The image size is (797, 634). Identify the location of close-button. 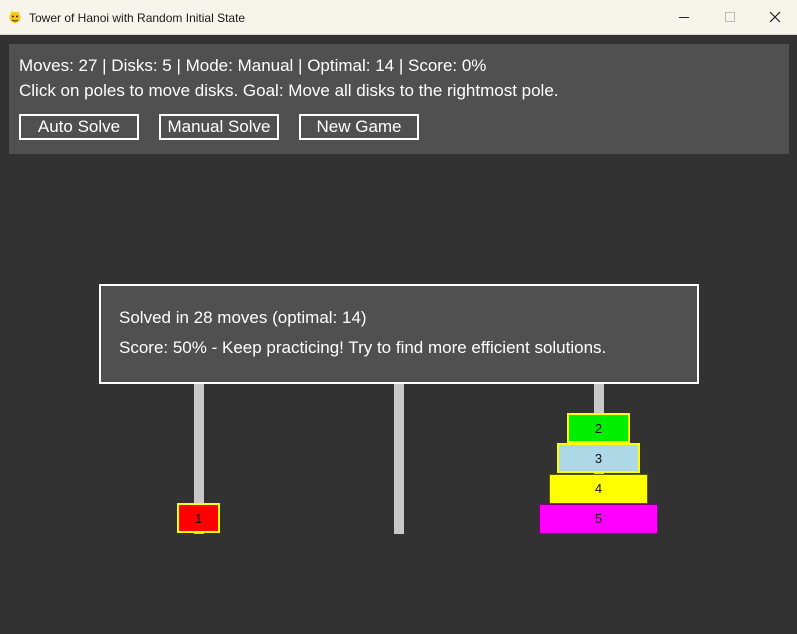
(775, 17).